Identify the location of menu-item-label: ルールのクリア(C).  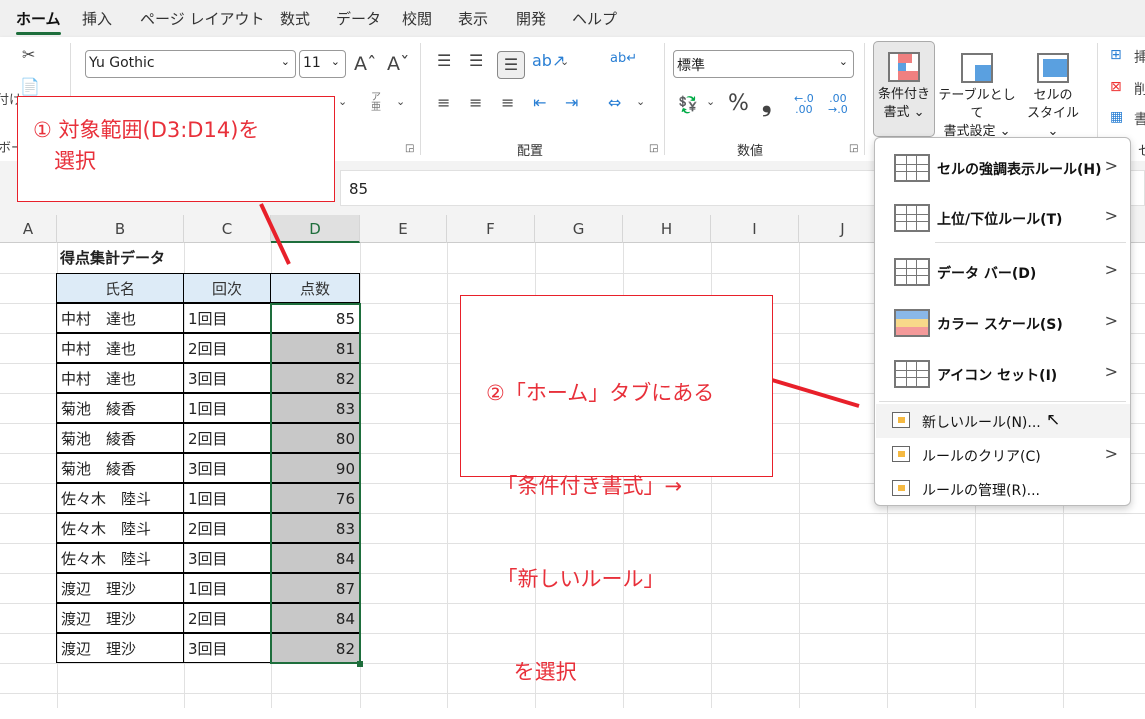
(981, 457).